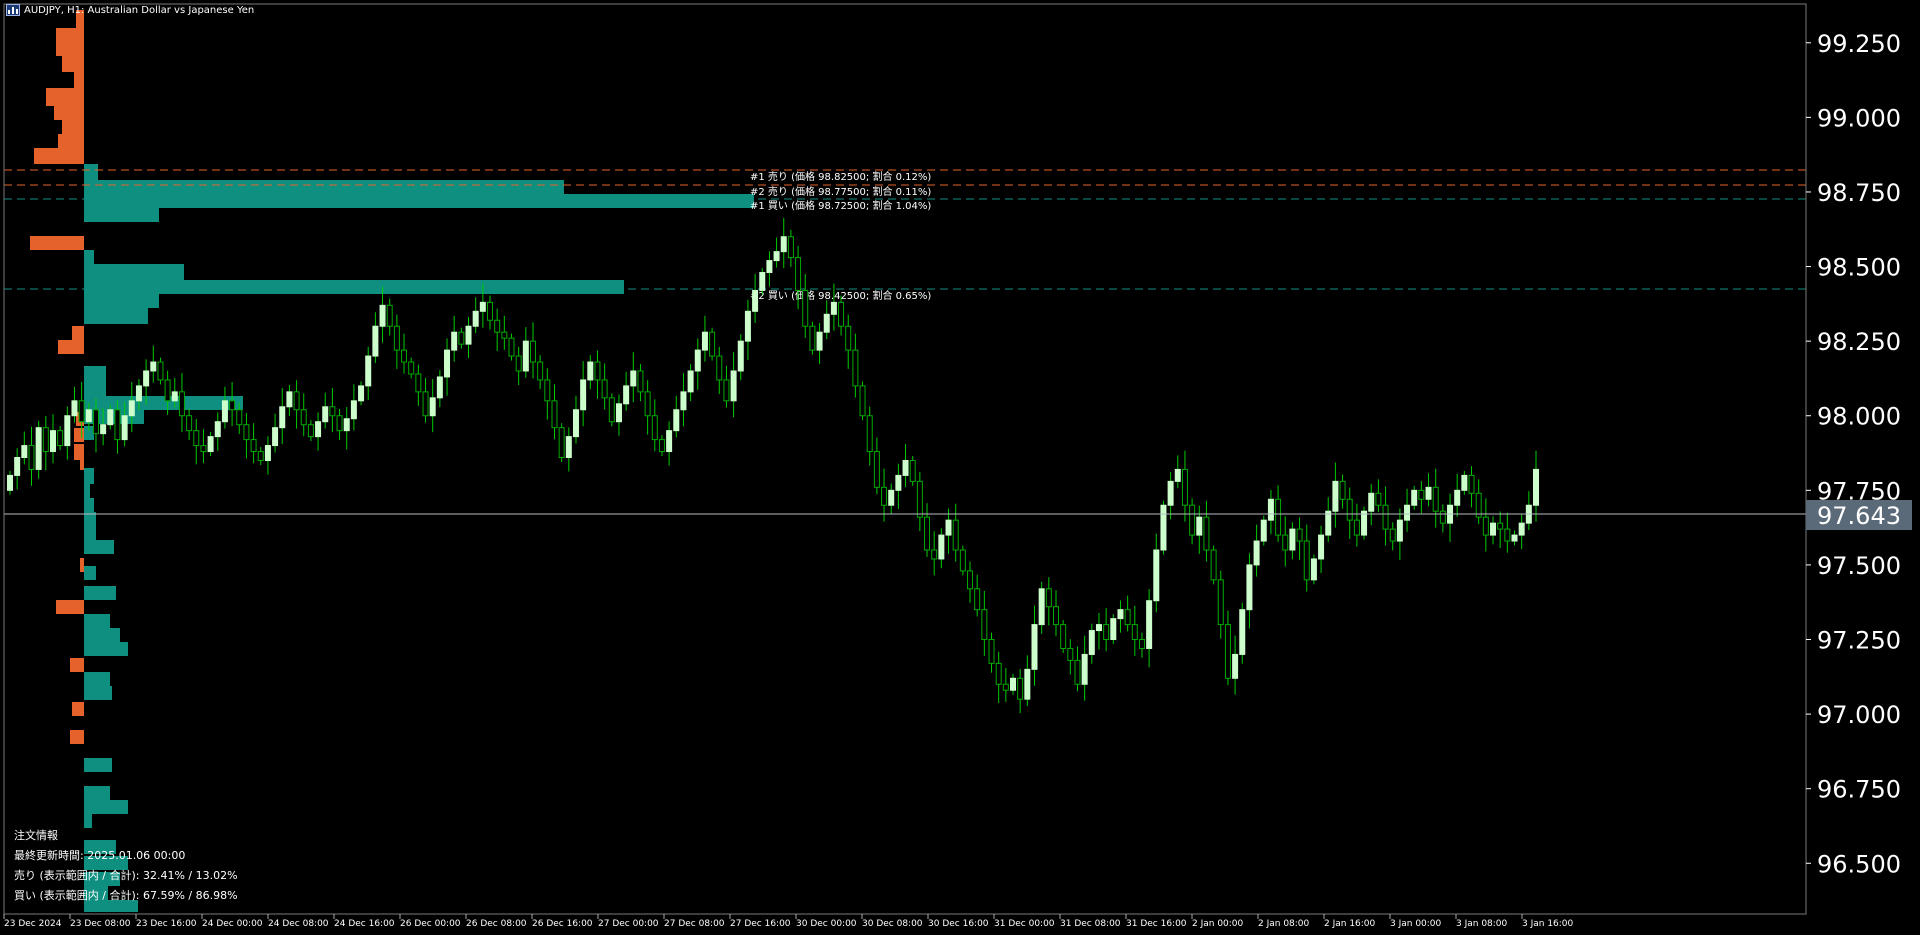 The image size is (1920, 935). I want to click on price-label: 96.750, so click(1859, 790).